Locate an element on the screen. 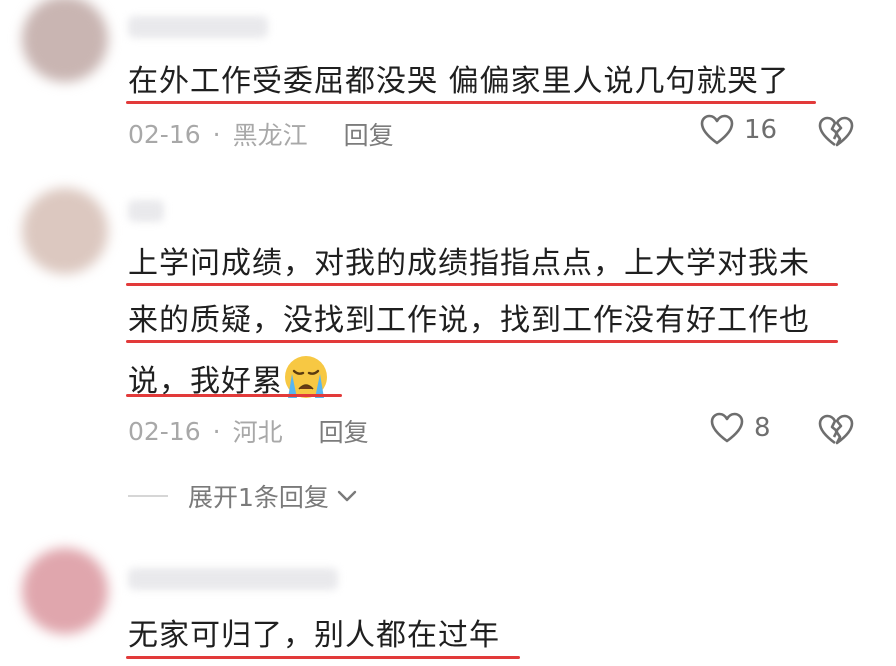 The height and width of the screenshot is (666, 896). expand-replies-label: 展开1条回复 is located at coordinates (258, 497).